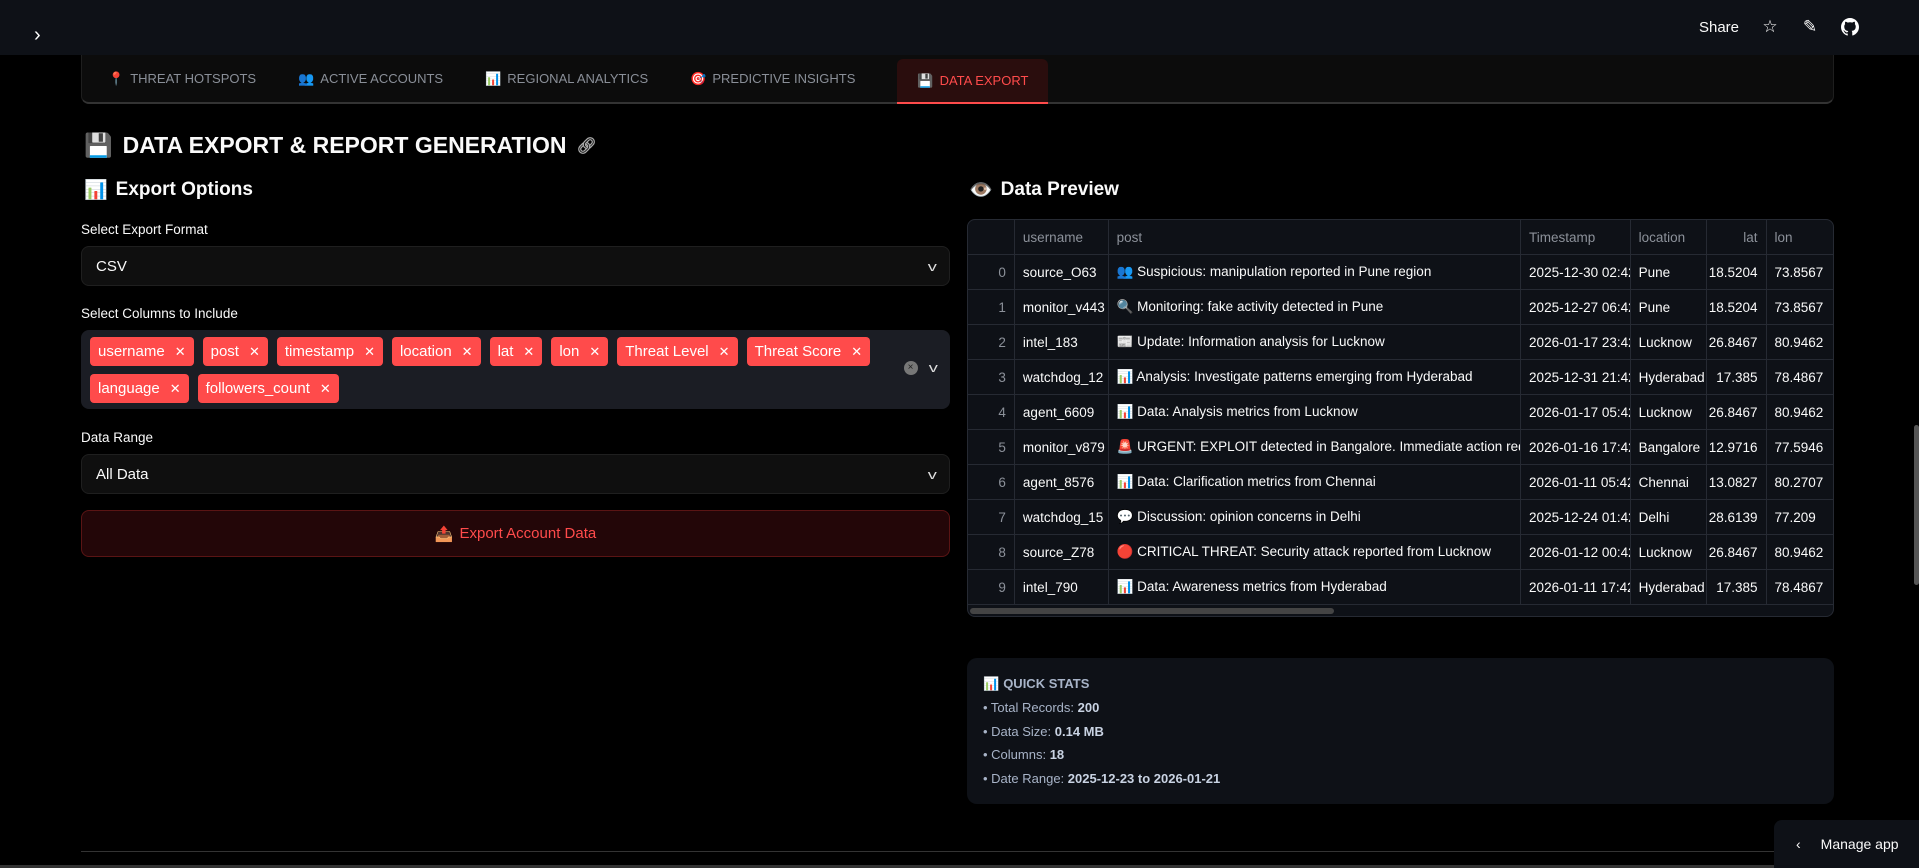 This screenshot has width=1919, height=868. I want to click on table-cell: 📊 Data: Analysis metrics from Lucknow, so click(1315, 412).